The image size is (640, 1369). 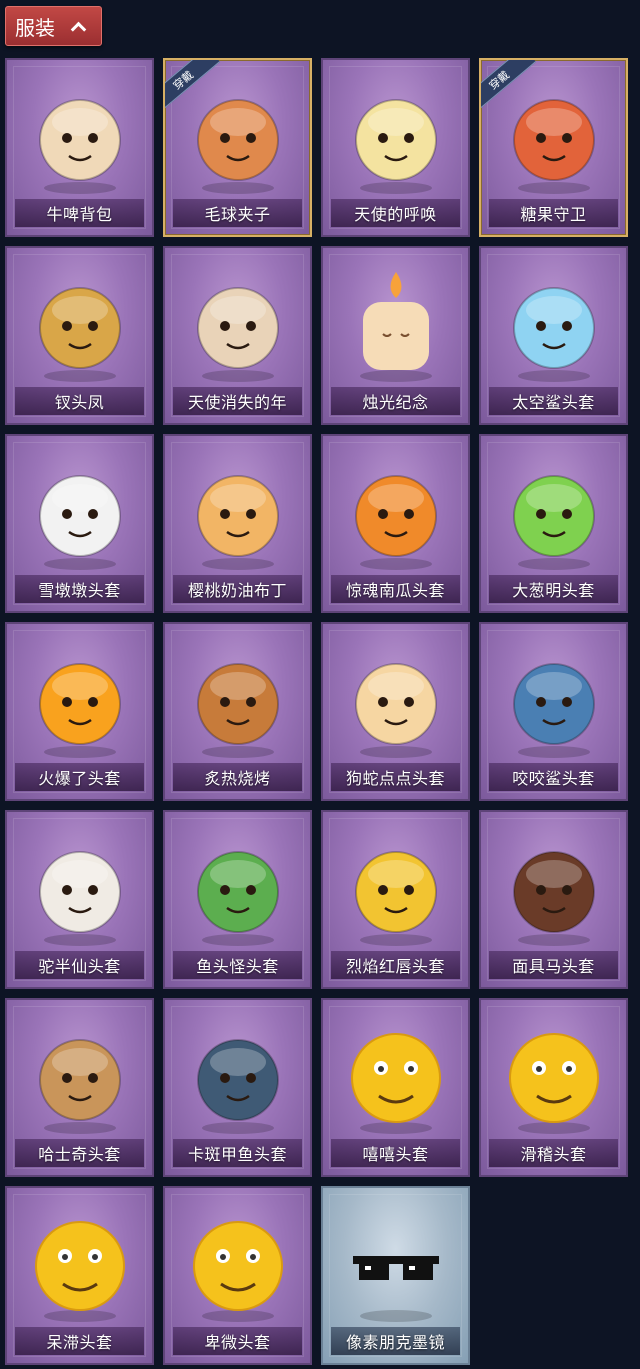 I want to click on dazed-emoji-icon, so click(x=80, y=1264).